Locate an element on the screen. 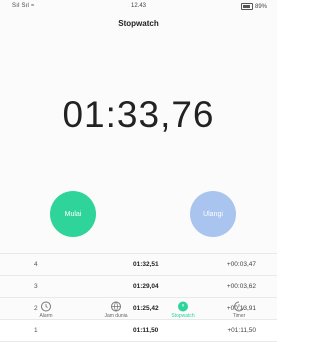 This screenshot has width=320, height=342. nav-alarm-label: Alarm is located at coordinates (46, 316).